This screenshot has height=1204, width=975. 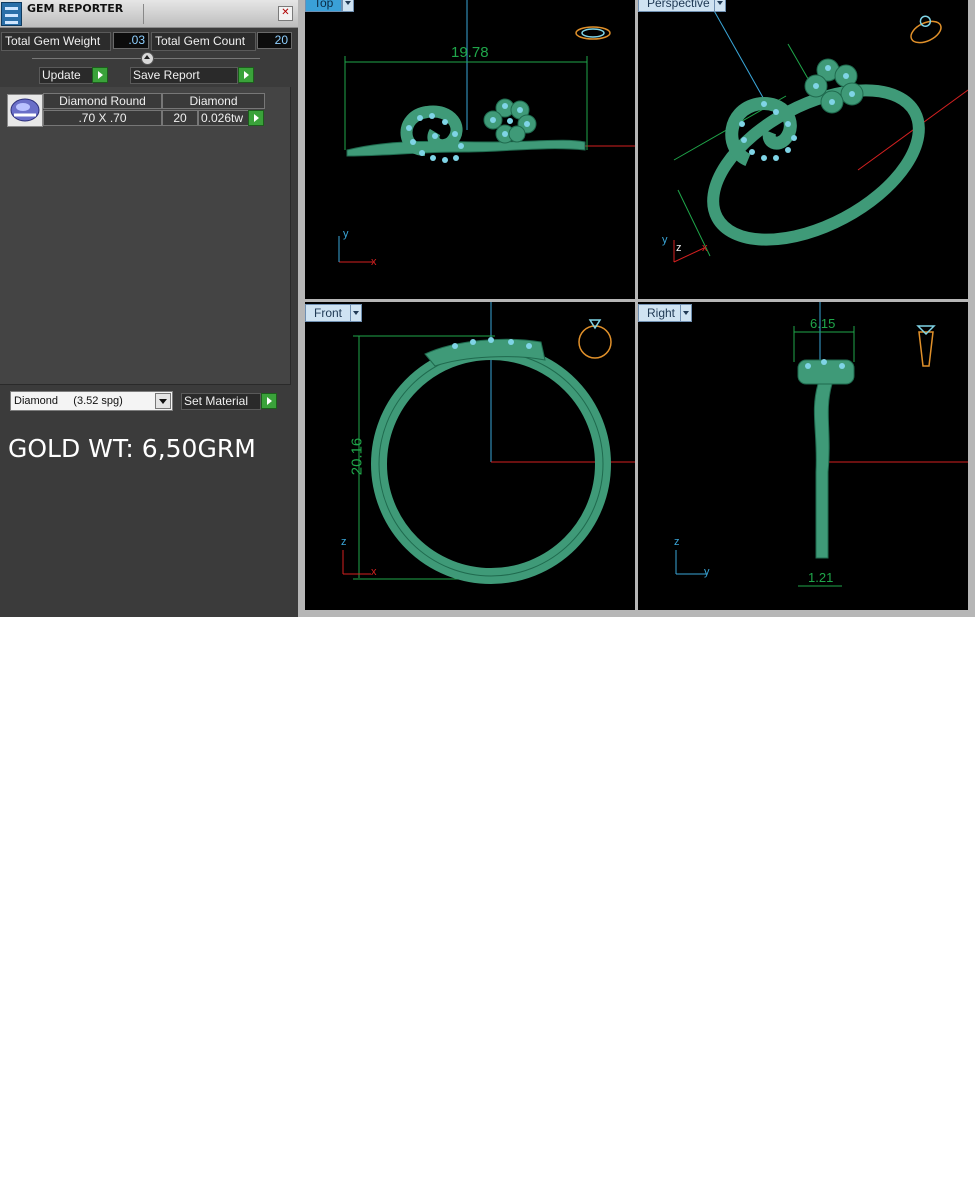 I want to click on set-material-button: Set Material, so click(x=221, y=401).